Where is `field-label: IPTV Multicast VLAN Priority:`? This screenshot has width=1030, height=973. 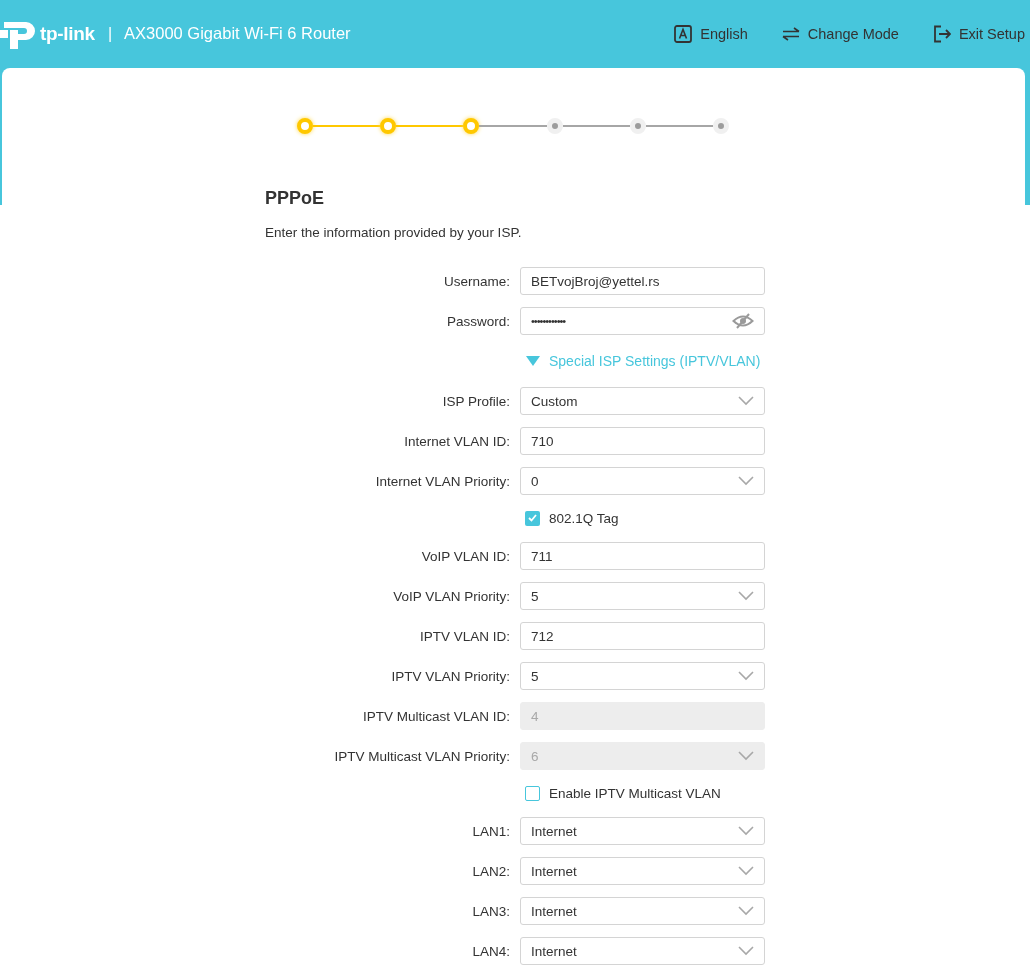
field-label: IPTV Multicast VLAN Priority: is located at coordinates (421, 756).